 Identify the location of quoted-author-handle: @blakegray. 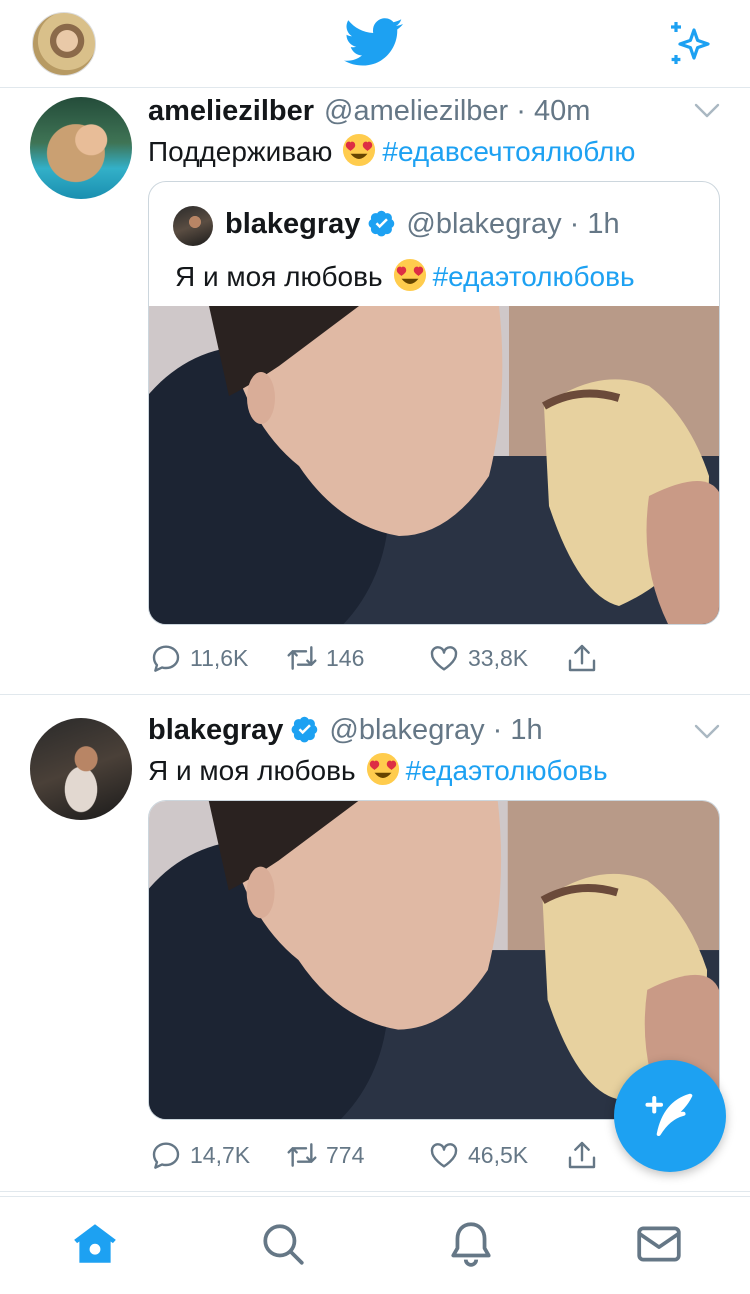
(484, 224).